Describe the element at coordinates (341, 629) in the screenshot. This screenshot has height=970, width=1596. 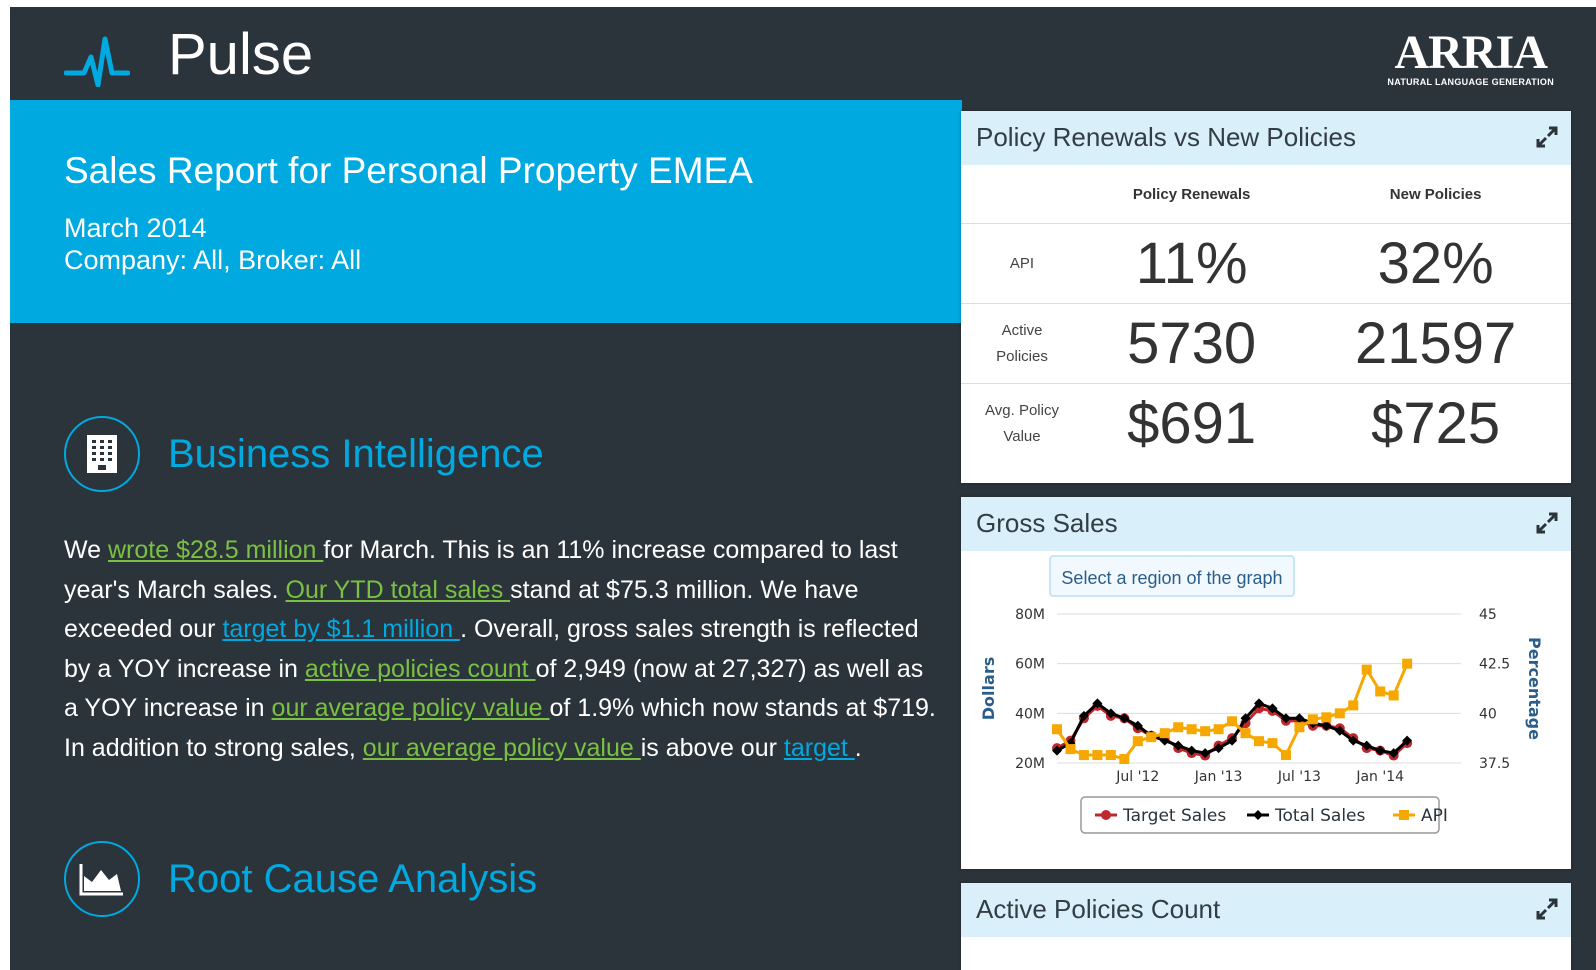
I see `link-target-exceeded: target by $1.1 million` at that location.